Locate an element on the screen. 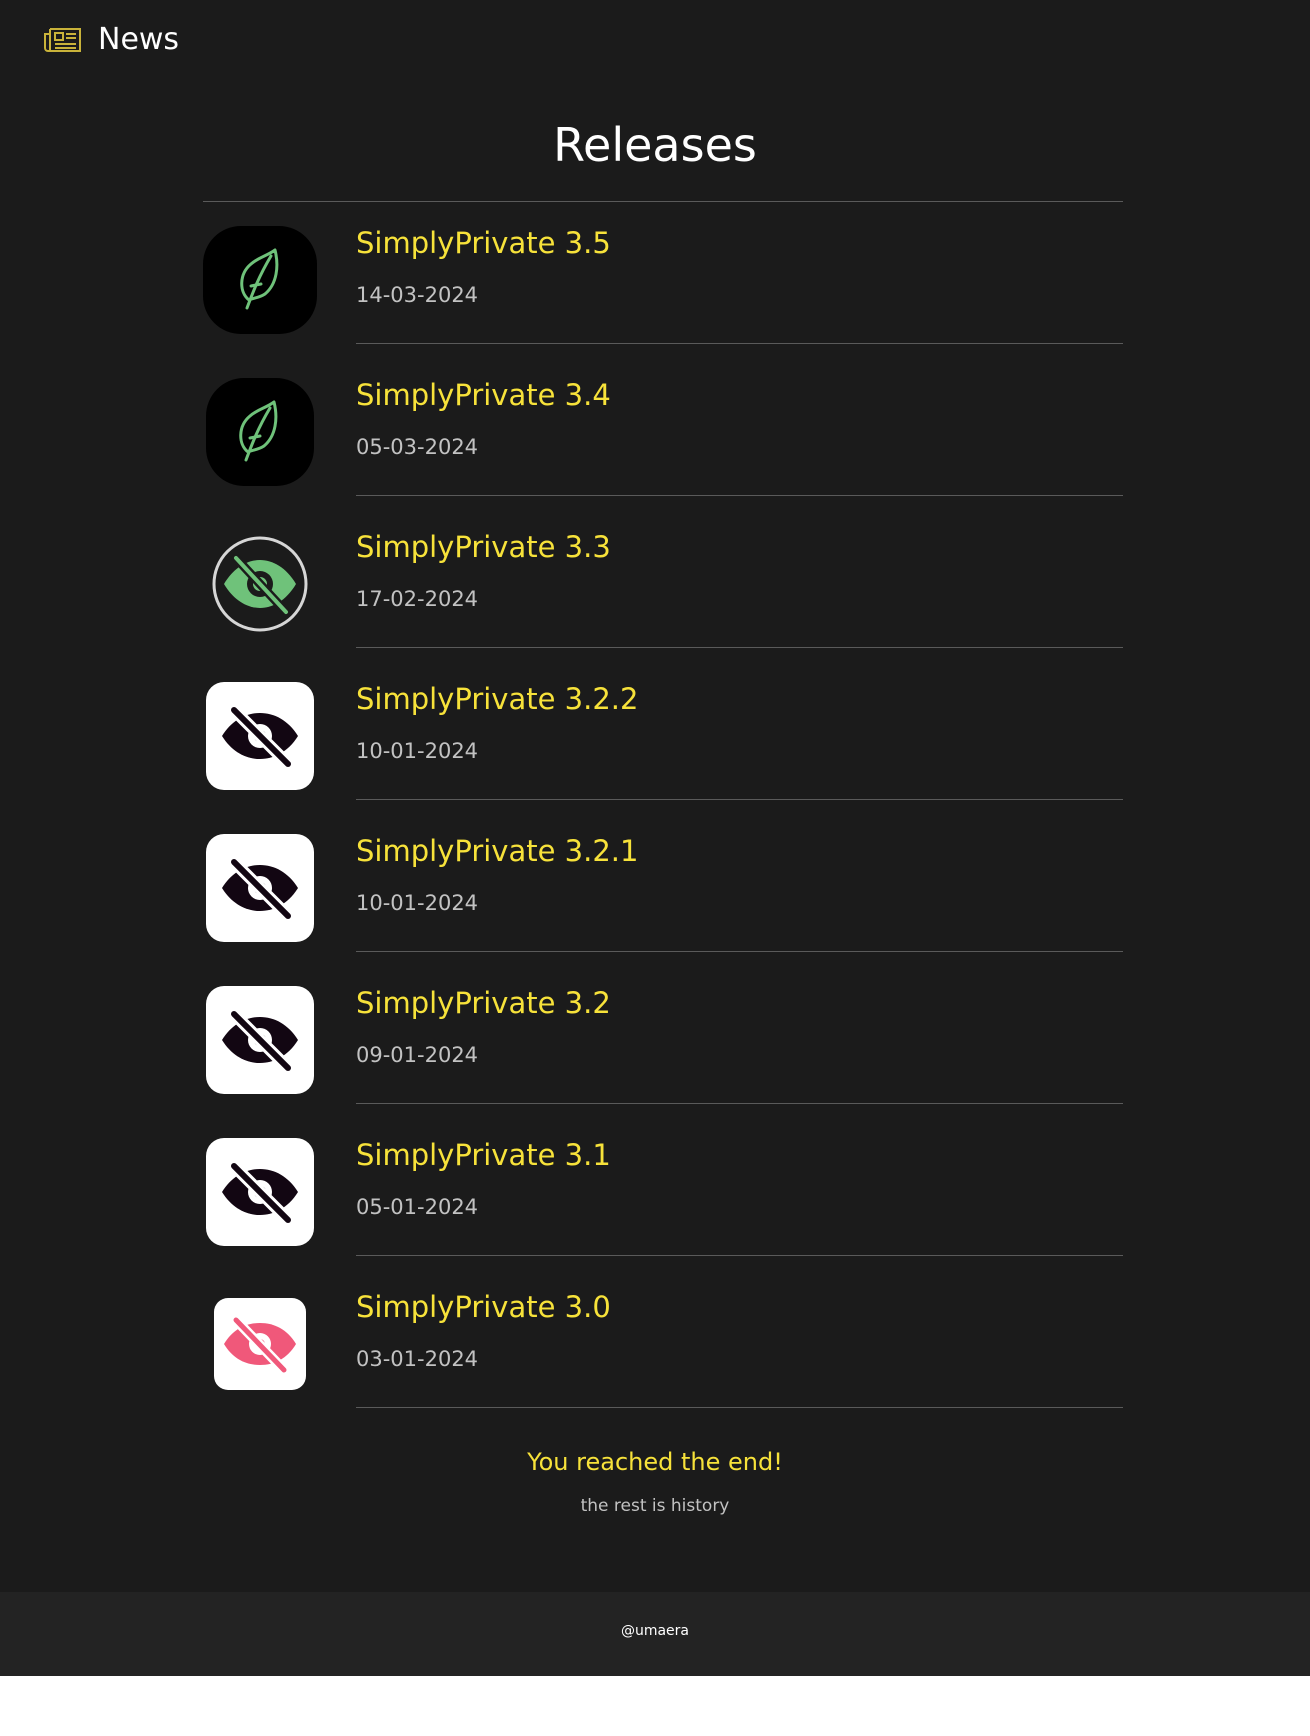 This screenshot has width=1310, height=1736. footer-author-handle: @umaera is located at coordinates (655, 1631).